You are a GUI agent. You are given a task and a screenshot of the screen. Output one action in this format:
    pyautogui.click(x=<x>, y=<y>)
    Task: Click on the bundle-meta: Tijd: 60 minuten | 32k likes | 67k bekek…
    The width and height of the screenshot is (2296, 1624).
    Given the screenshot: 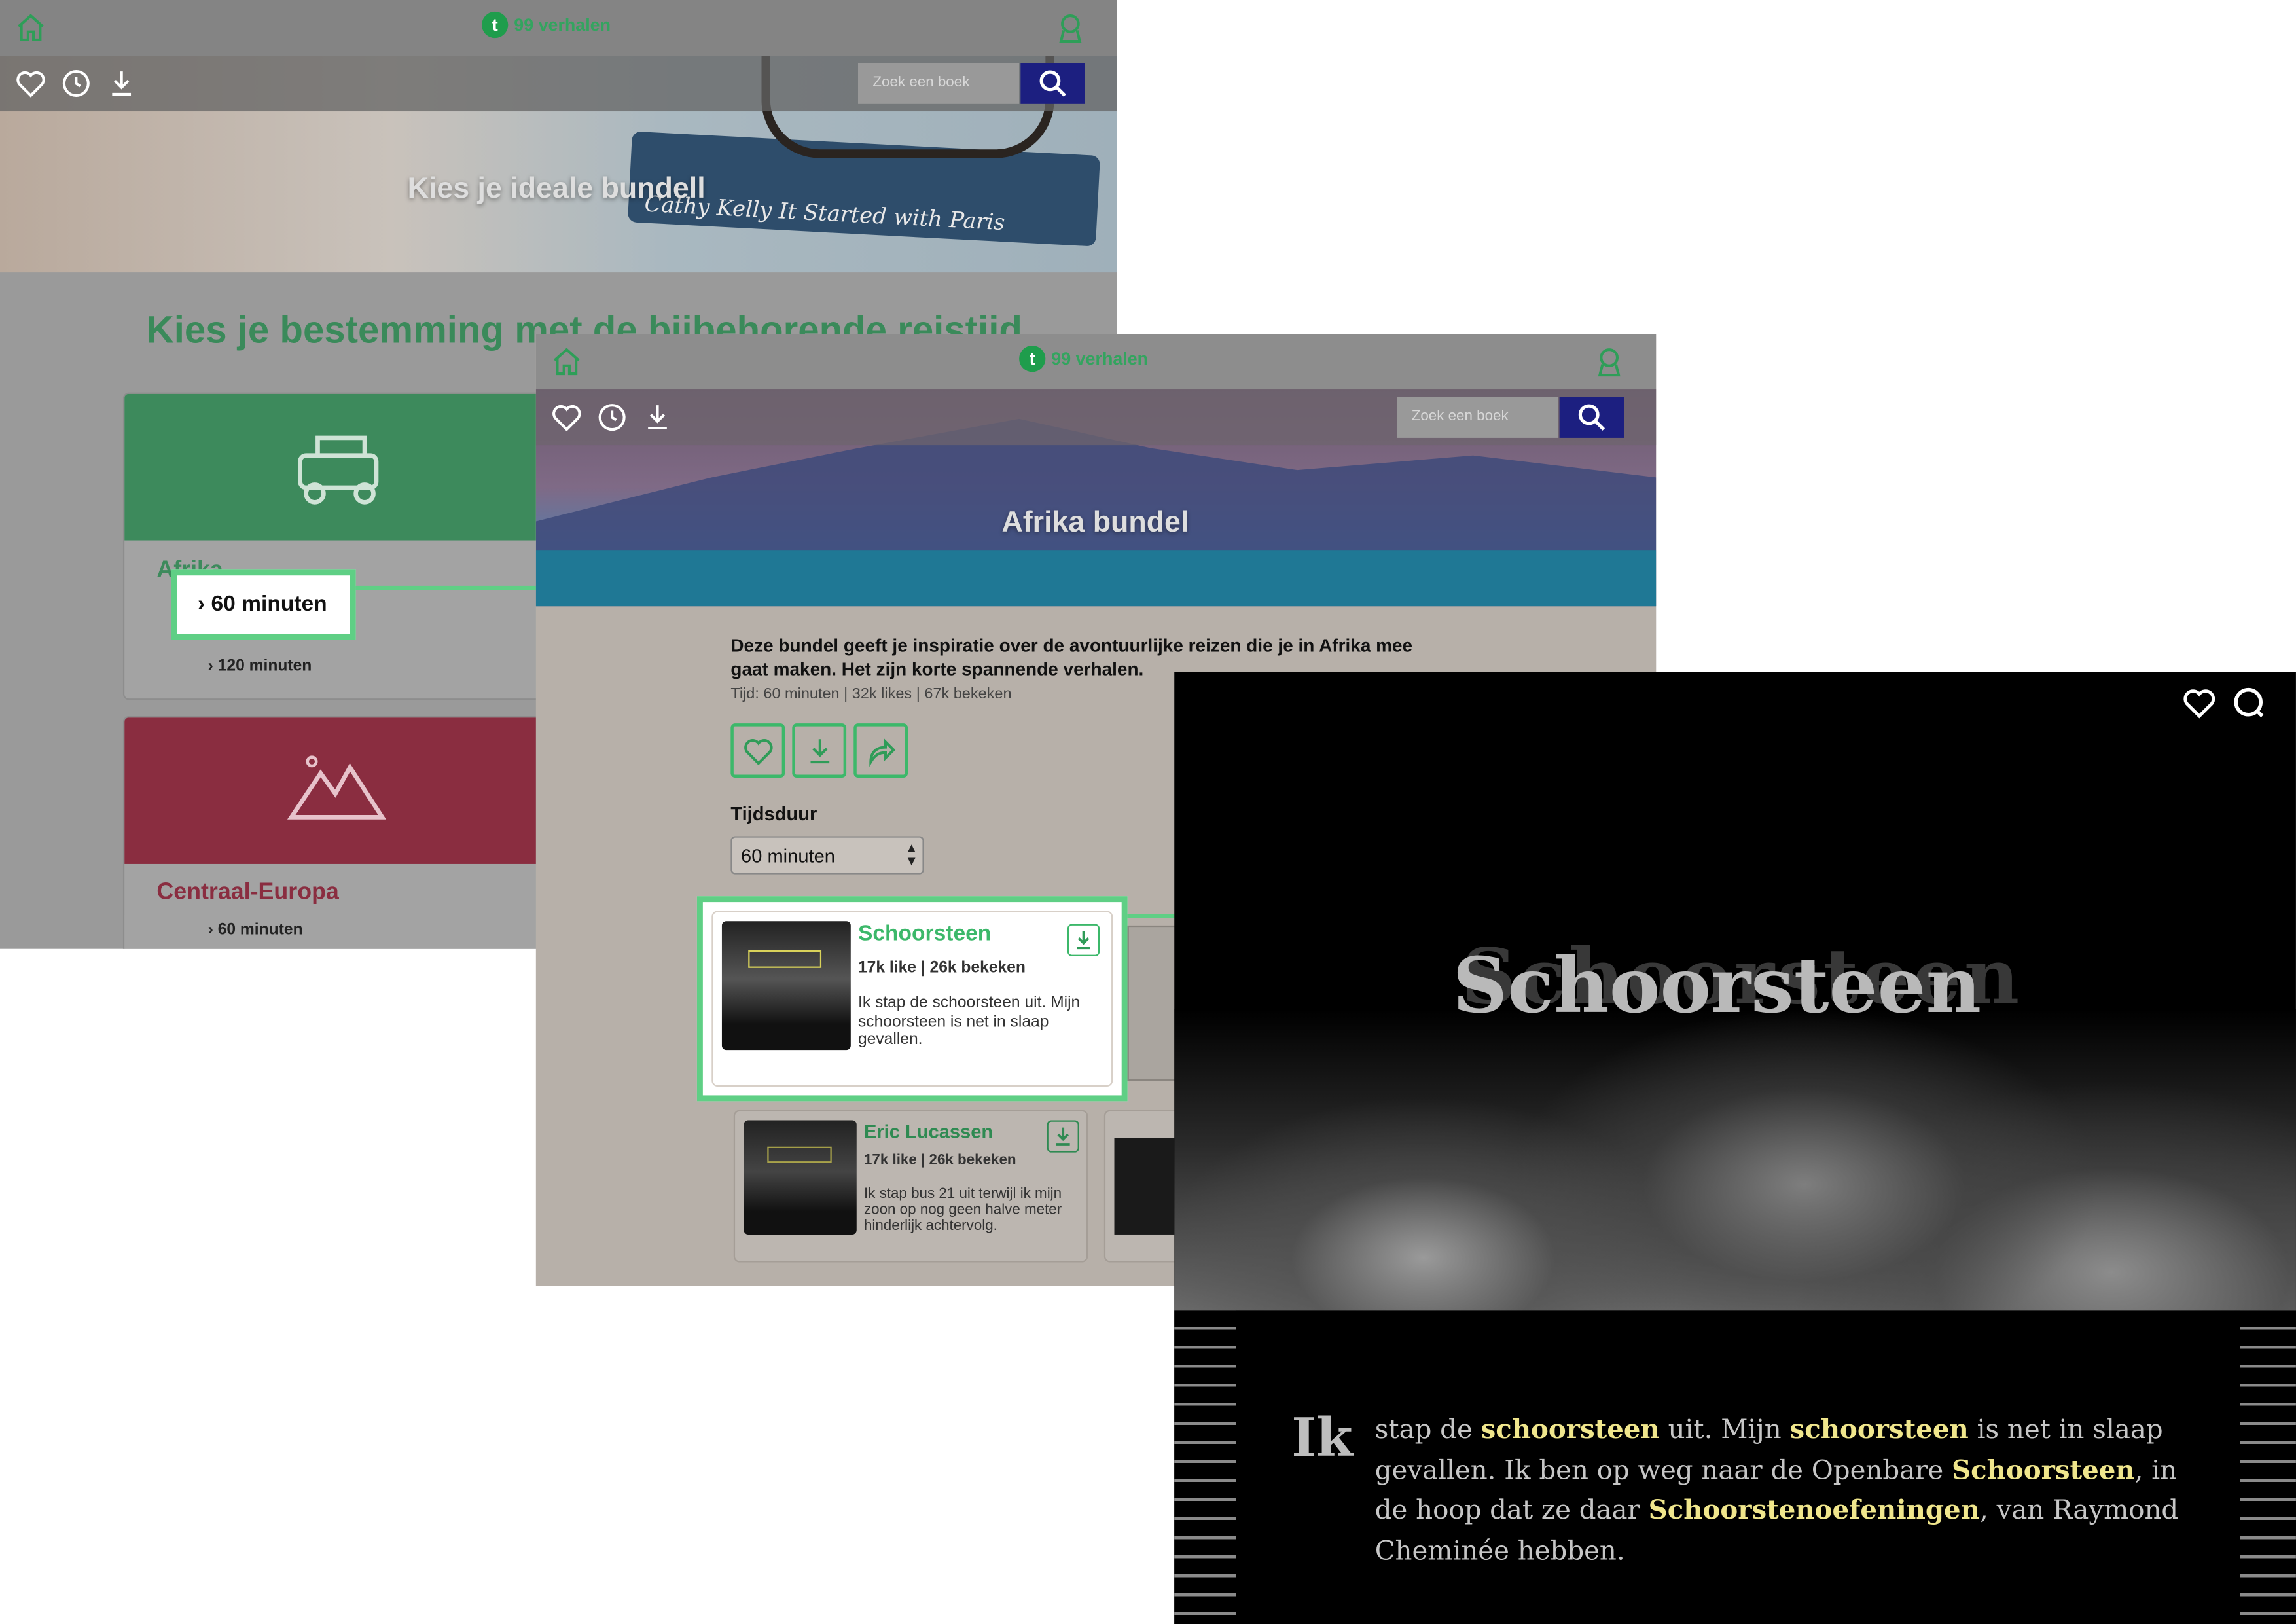 What is the action you would take?
    pyautogui.click(x=871, y=694)
    